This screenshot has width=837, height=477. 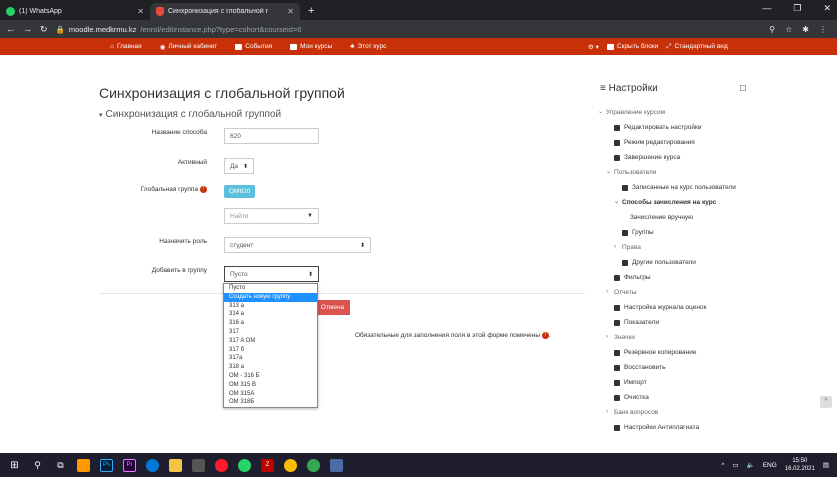 What do you see at coordinates (189, 47) in the screenshot?
I see `nav-dashboard: ◉ Личный кабинет` at bounding box center [189, 47].